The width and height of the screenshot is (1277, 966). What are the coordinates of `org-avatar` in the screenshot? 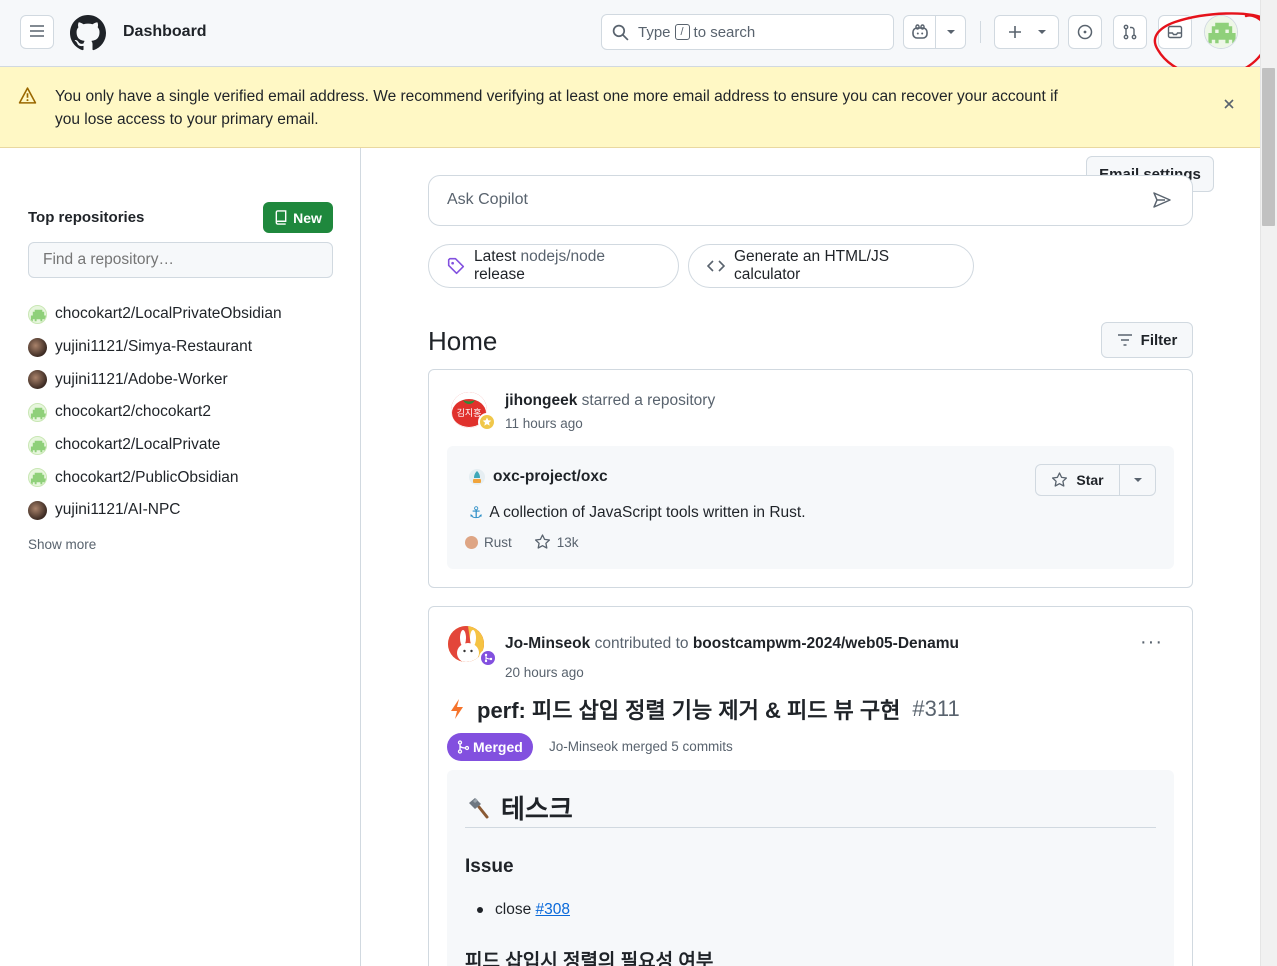 It's located at (477, 477).